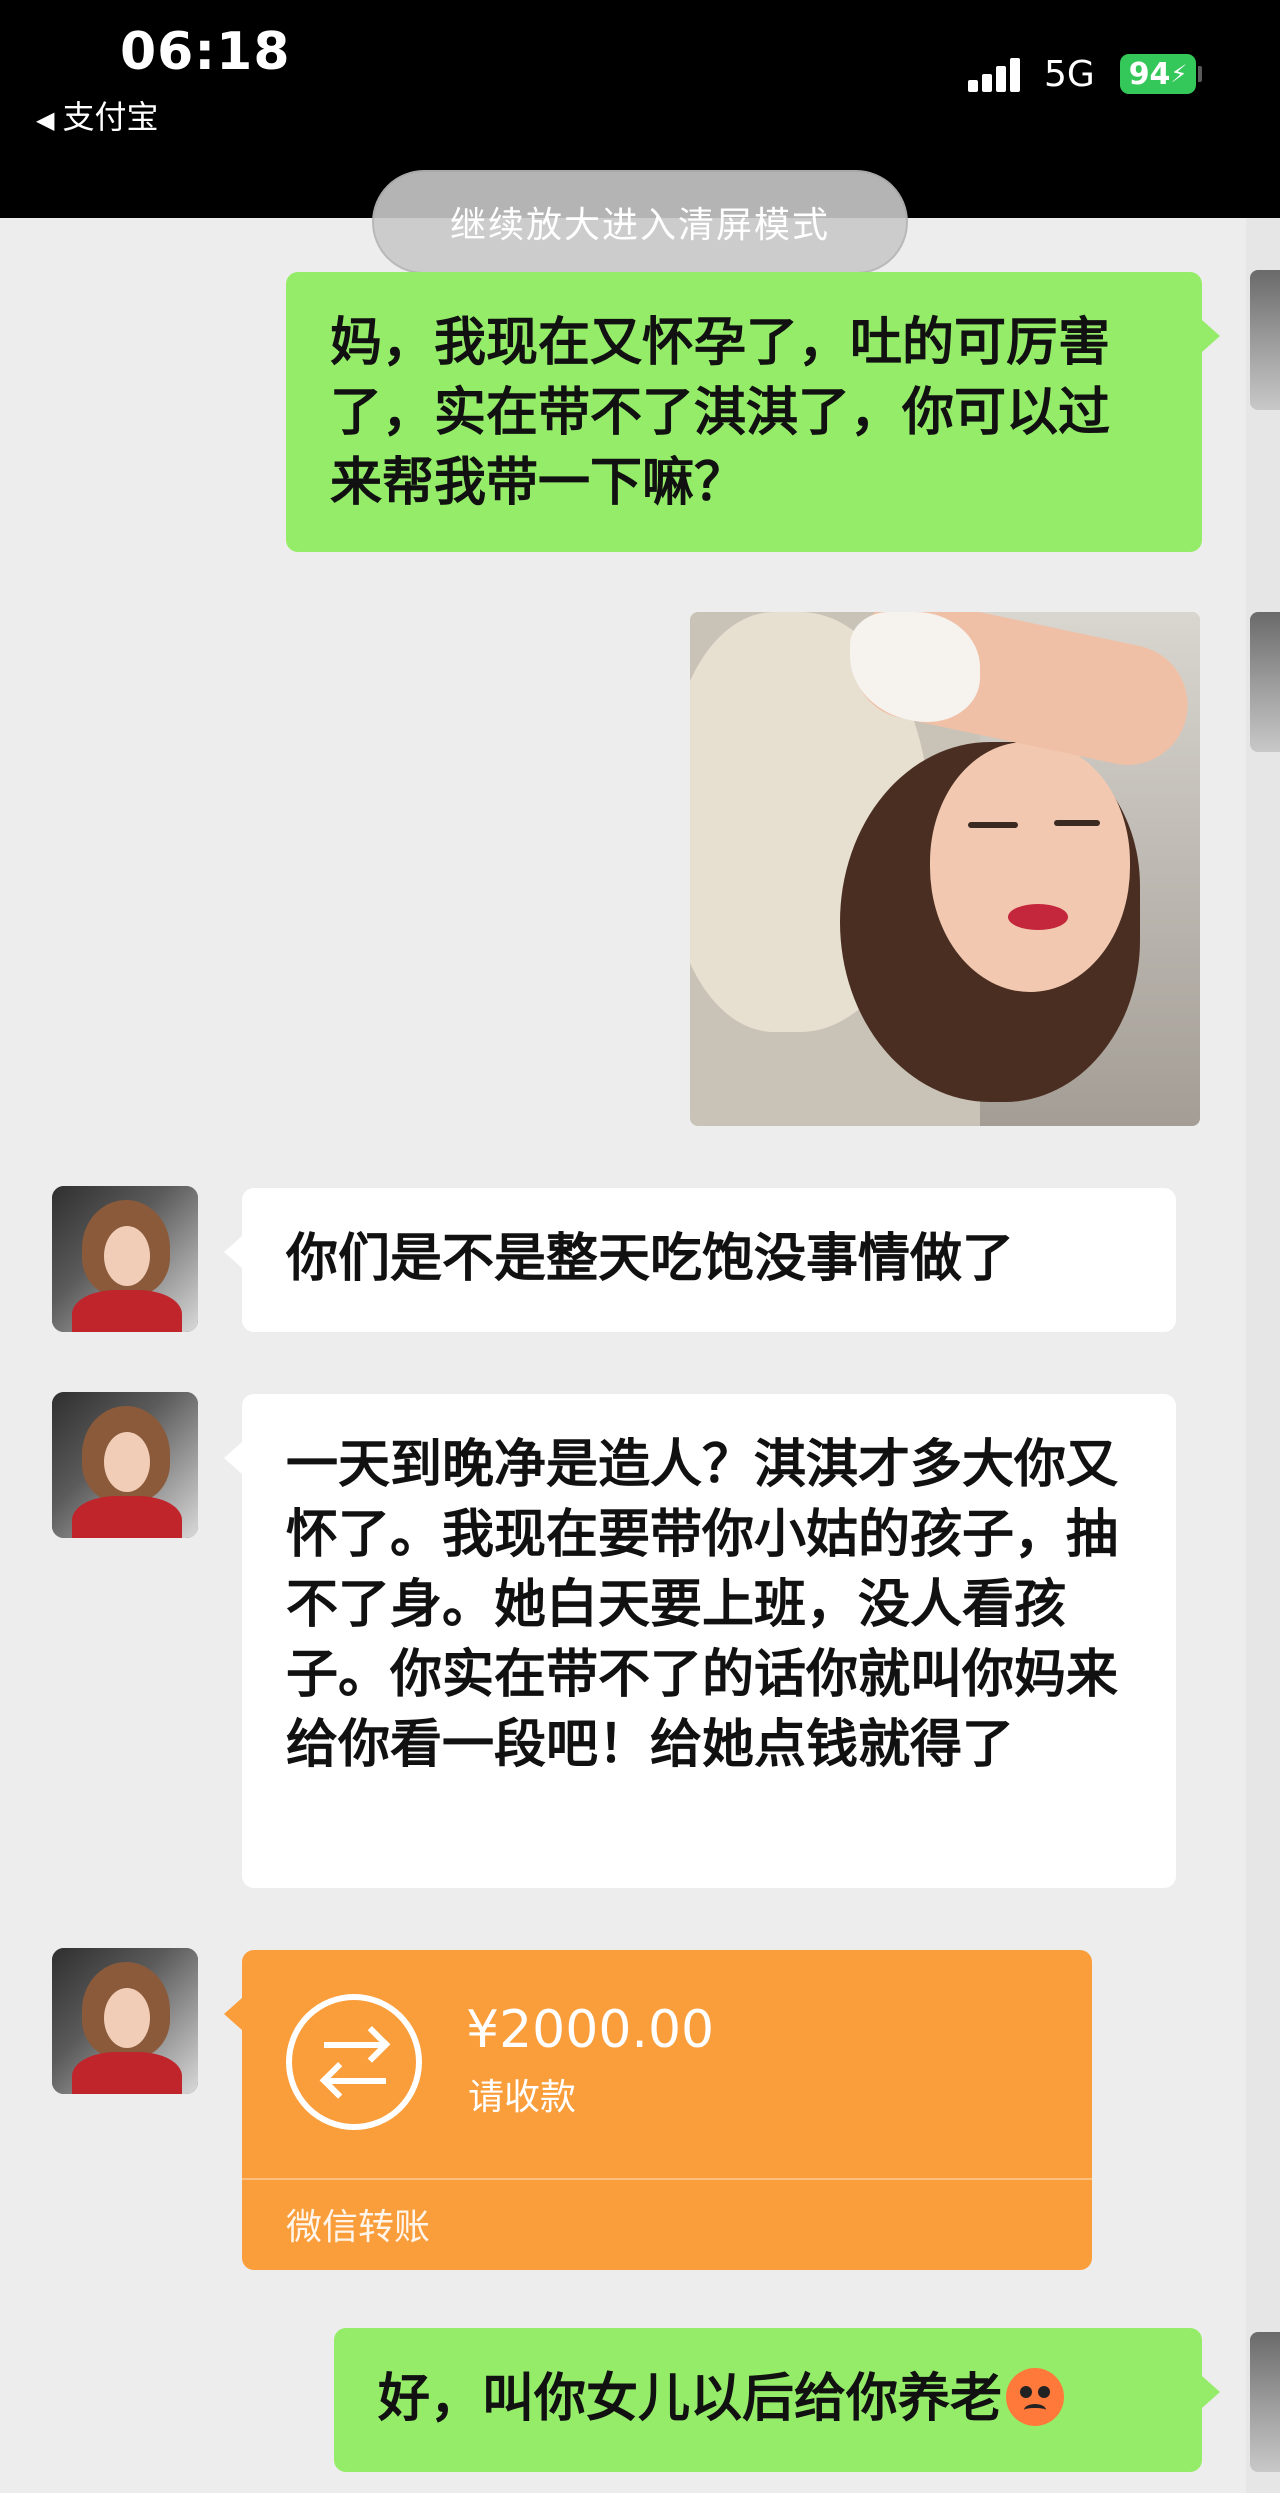 This screenshot has height=2493, width=1280. I want to click on message-text: 好，叫你女儿以后给你养老, so click(690, 2399).